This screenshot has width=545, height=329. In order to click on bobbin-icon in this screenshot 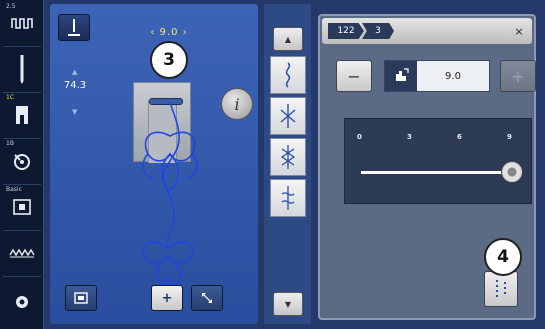, I will do `click(22, 161)`.